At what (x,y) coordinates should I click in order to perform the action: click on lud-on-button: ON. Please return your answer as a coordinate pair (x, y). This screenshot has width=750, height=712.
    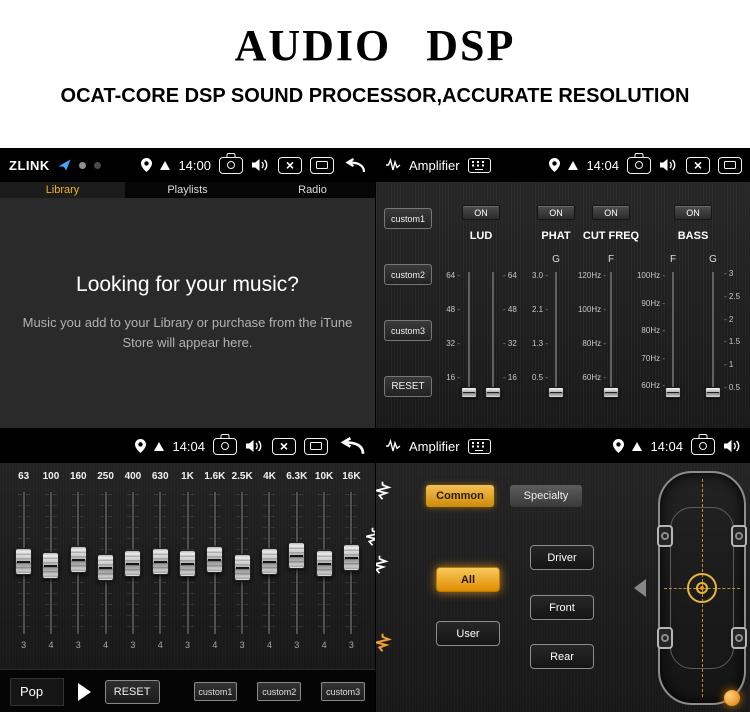
    Looking at the image, I should click on (481, 212).